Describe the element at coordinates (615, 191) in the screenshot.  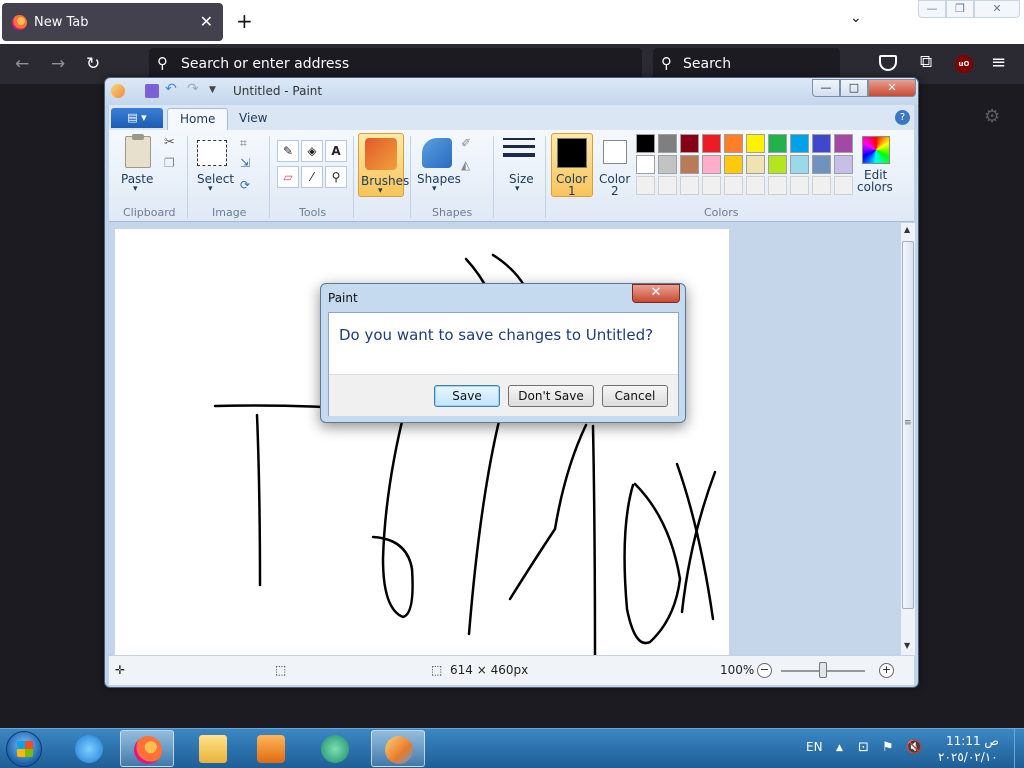
I see `color2-label-line2: 2` at that location.